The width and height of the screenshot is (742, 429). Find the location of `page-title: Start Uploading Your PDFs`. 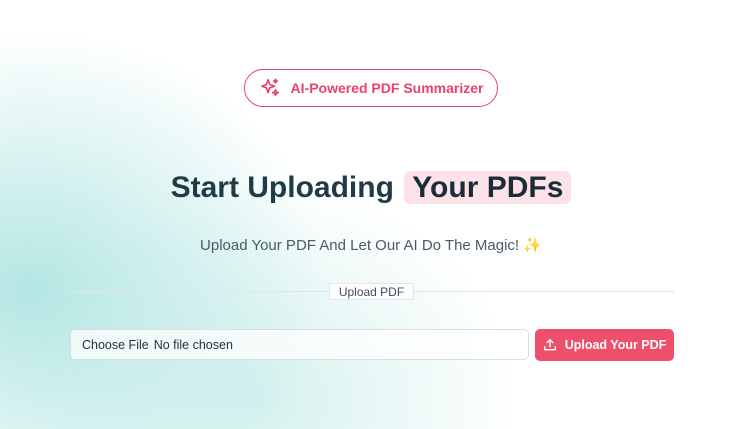

page-title: Start Uploading Your PDFs is located at coordinates (371, 188).